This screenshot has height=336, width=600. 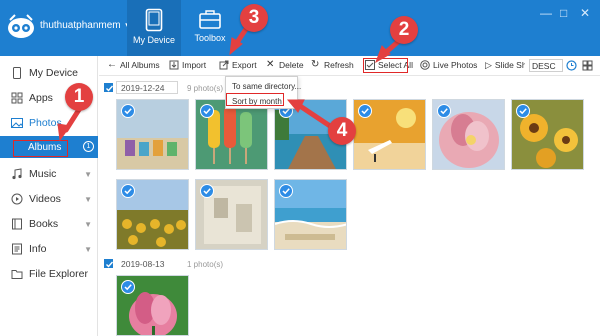 What do you see at coordinates (342, 131) in the screenshot?
I see `callout-4: 4` at bounding box center [342, 131].